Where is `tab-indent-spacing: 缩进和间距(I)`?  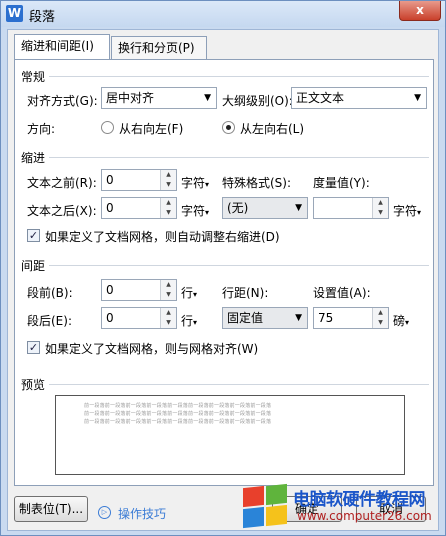 tab-indent-spacing: 缩进和间距(I) is located at coordinates (62, 46).